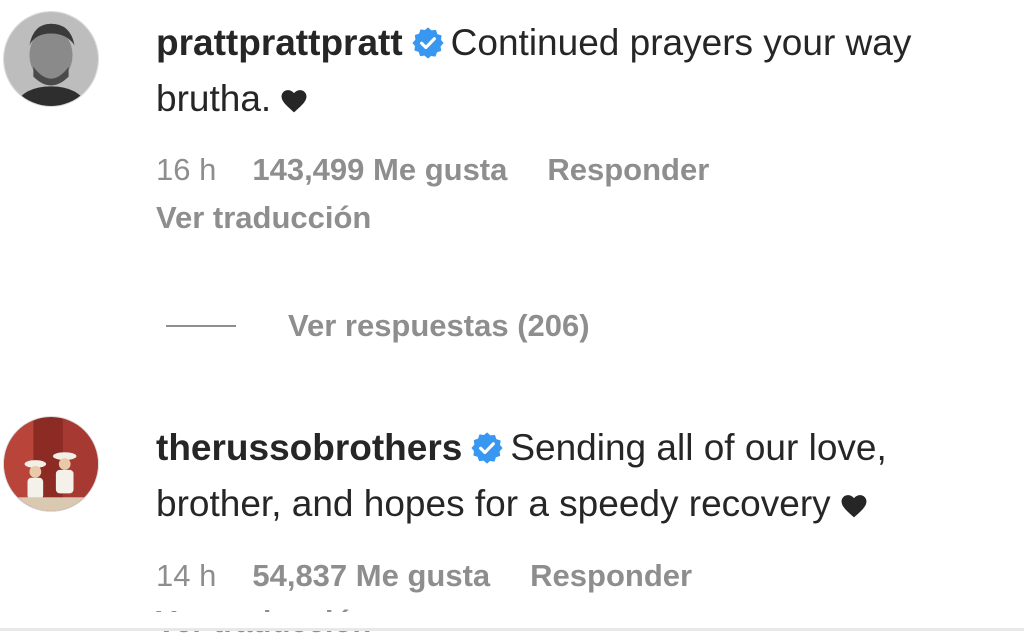 Image resolution: width=1024 pixels, height=640 pixels. I want to click on replies-divider-line, so click(201, 326).